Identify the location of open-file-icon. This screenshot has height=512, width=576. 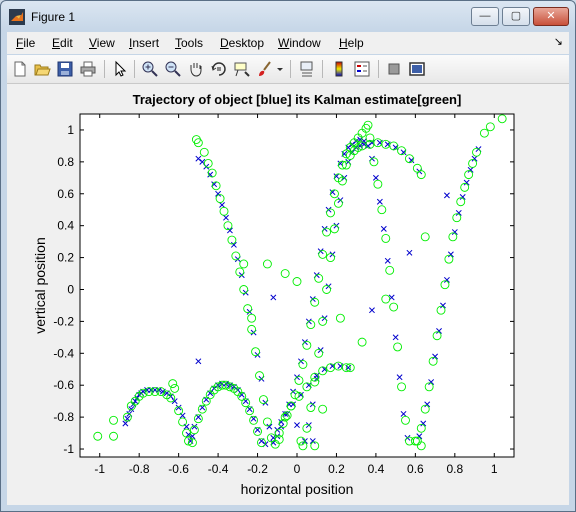
(42, 69).